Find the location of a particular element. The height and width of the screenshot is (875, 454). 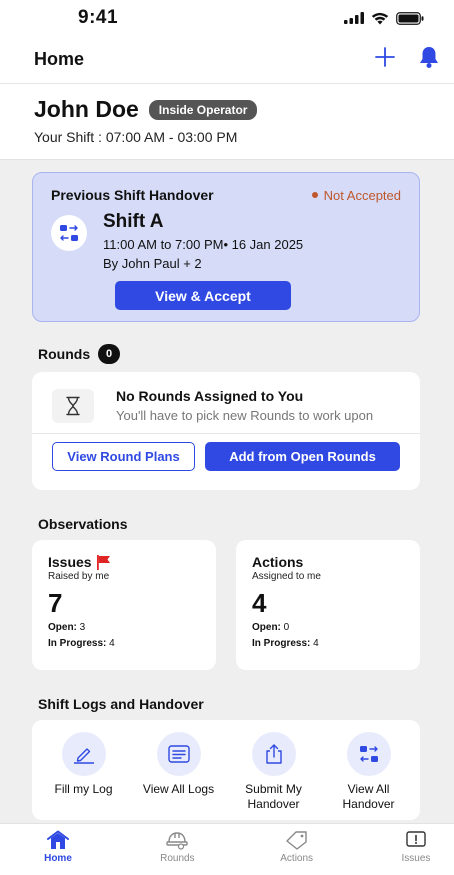

status-time: 9:41 is located at coordinates (98, 17).